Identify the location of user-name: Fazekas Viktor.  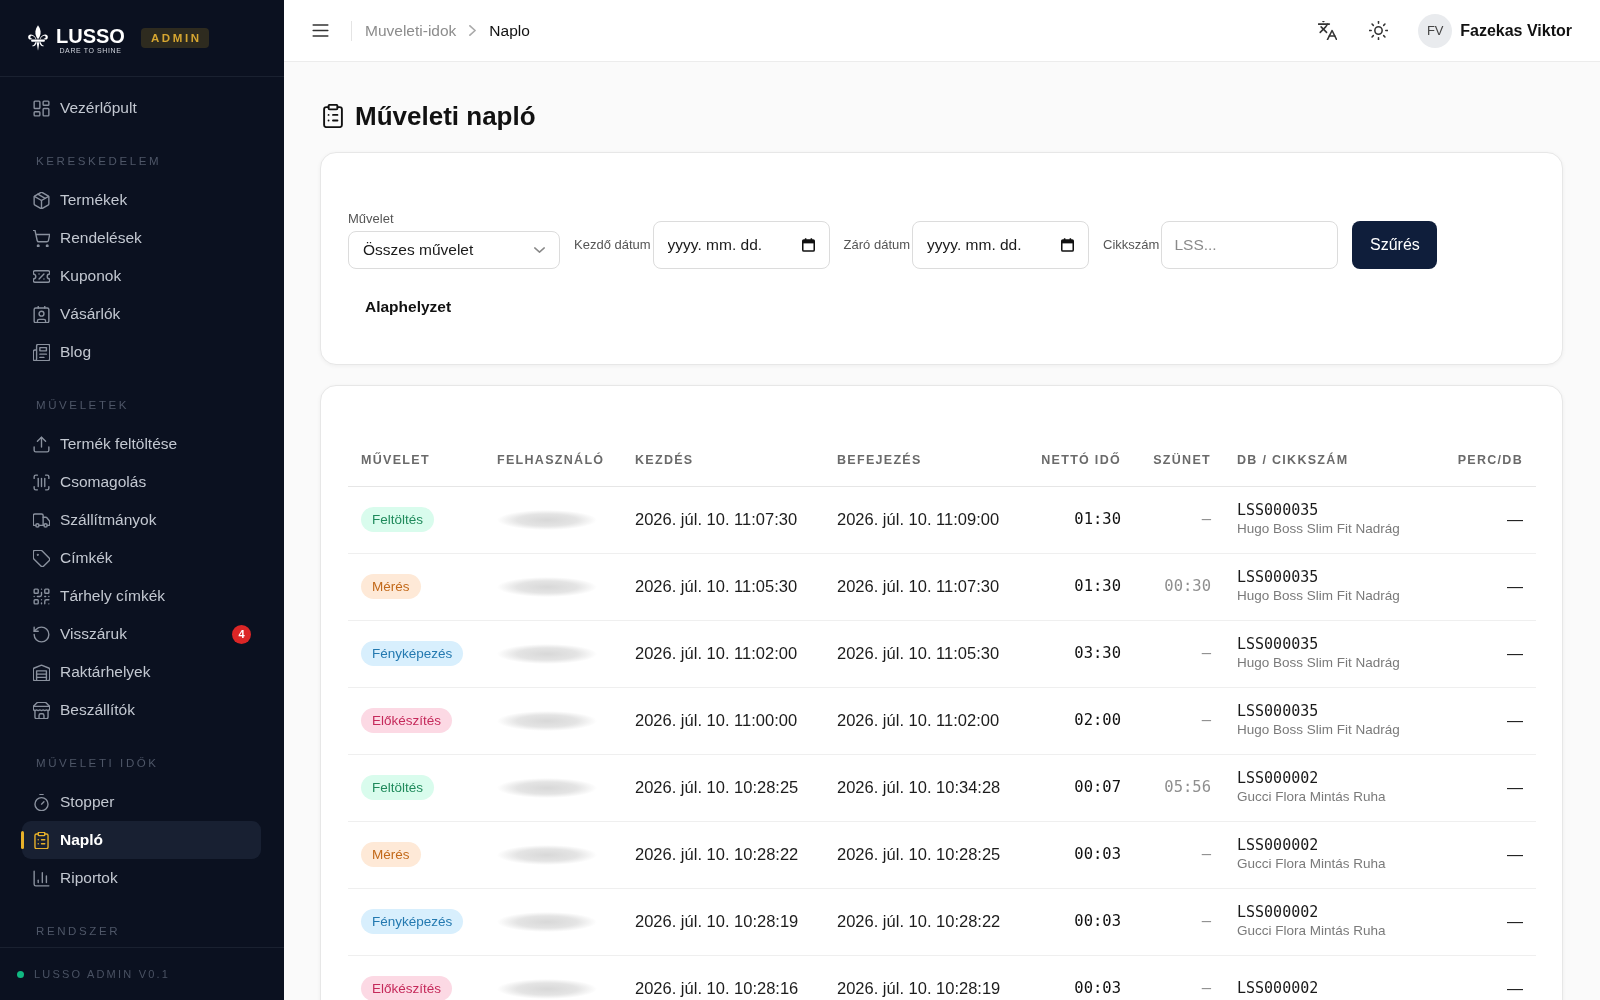
(1516, 30).